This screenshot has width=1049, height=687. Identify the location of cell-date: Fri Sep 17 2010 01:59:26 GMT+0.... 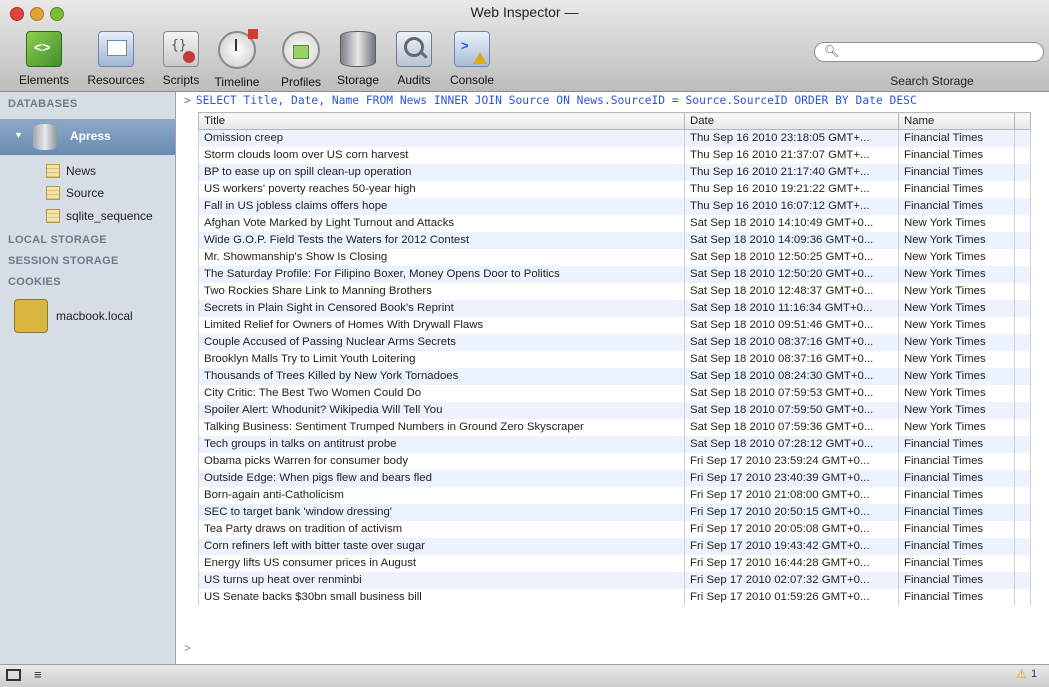
(791, 597).